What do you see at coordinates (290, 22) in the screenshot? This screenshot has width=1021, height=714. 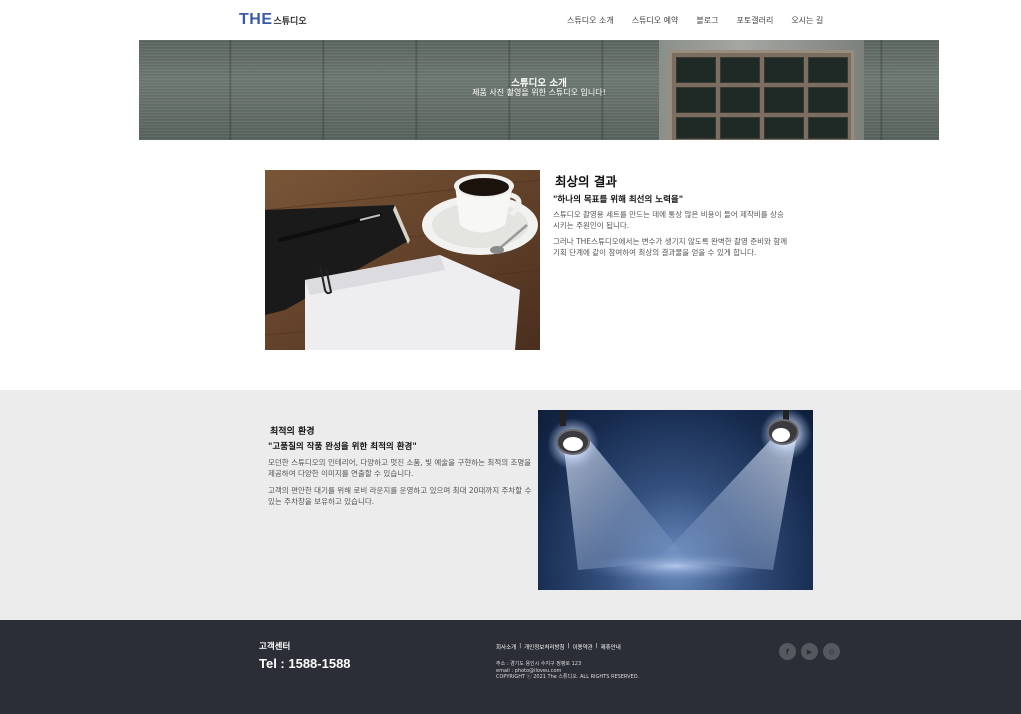 I see `logo-studio: 스튜디오` at bounding box center [290, 22].